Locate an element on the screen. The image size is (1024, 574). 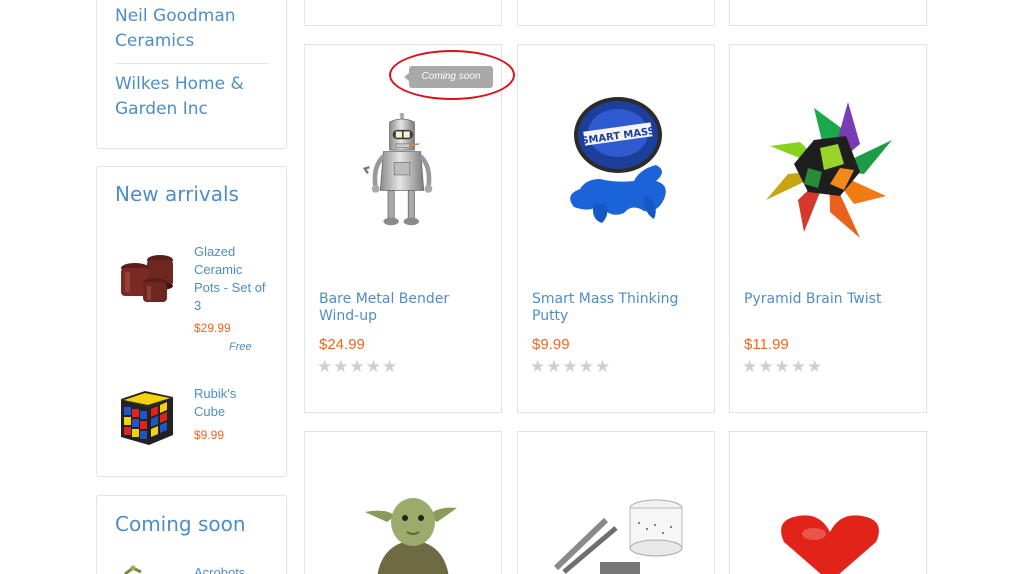
coming-soon-name: Acrobots is located at coordinates (230, 569).